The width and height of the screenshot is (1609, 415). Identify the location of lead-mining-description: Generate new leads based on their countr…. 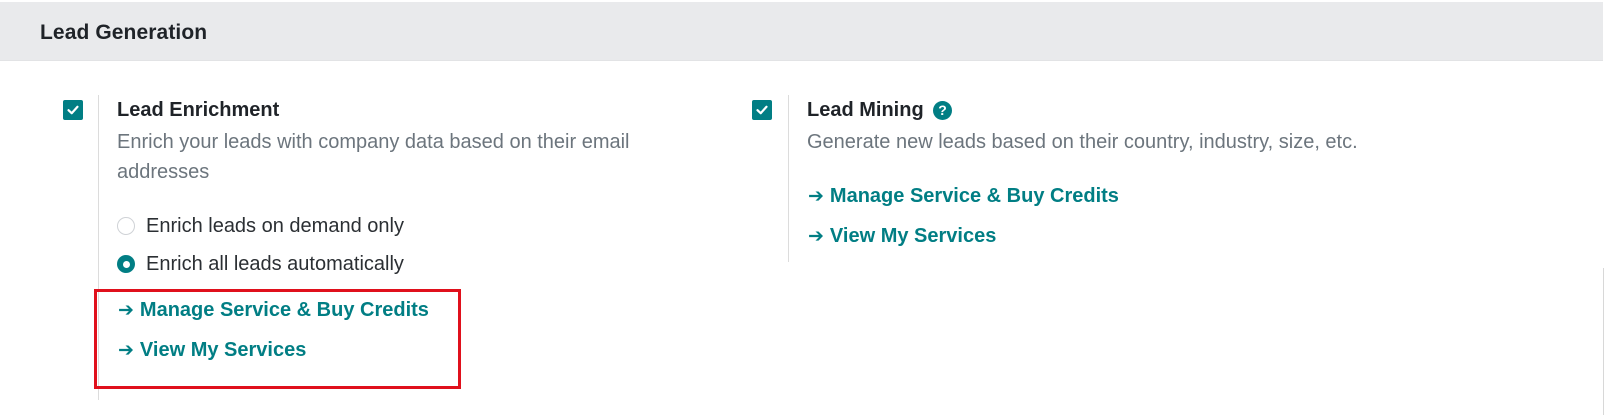
(1082, 142).